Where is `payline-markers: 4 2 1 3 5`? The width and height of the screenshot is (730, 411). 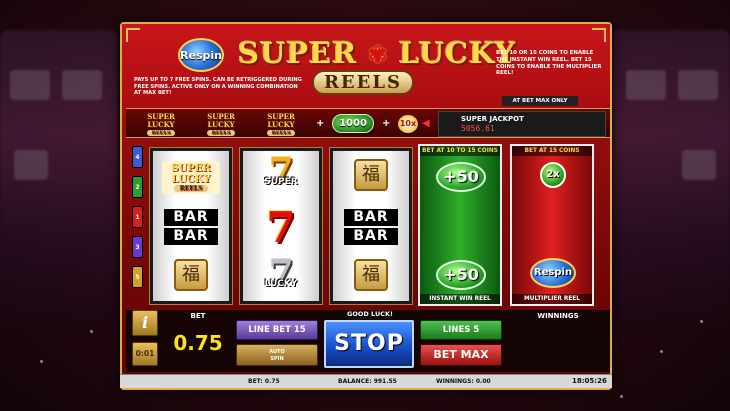 payline-markers: 4 2 1 3 5 is located at coordinates (138, 221).